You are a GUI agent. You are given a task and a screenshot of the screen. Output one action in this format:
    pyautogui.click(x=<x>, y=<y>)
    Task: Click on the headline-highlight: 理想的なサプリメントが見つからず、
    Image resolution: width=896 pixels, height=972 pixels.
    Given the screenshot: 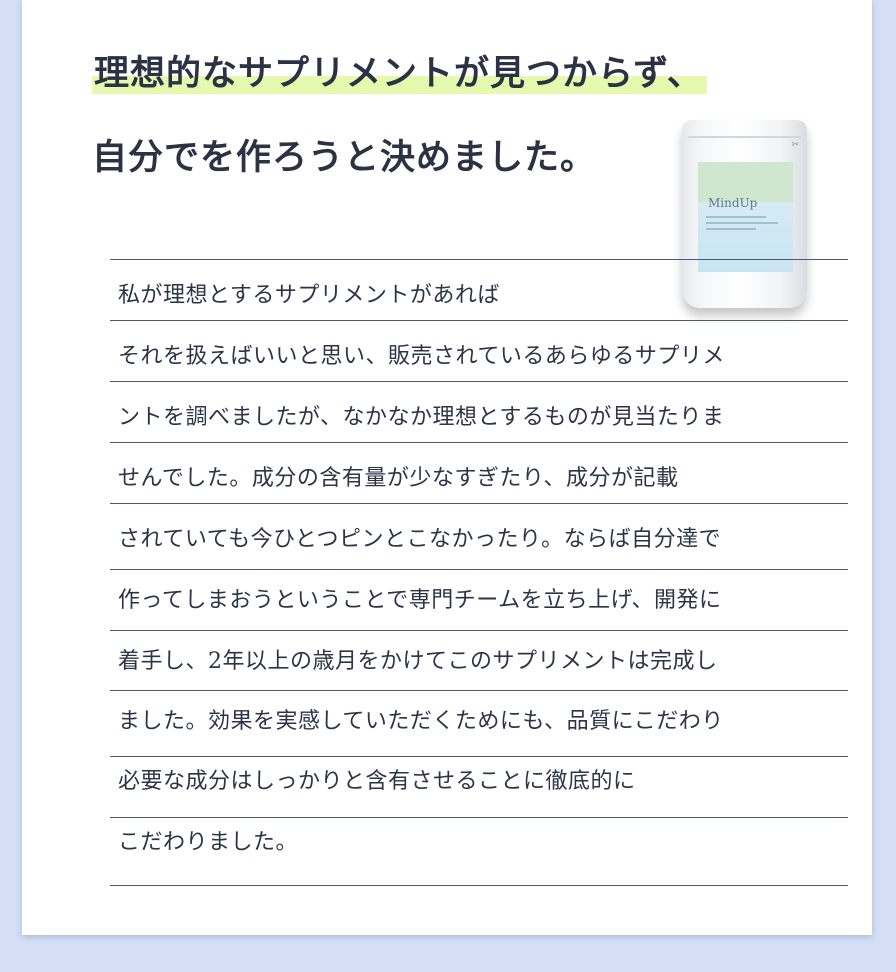 What is the action you would take?
    pyautogui.click(x=399, y=73)
    